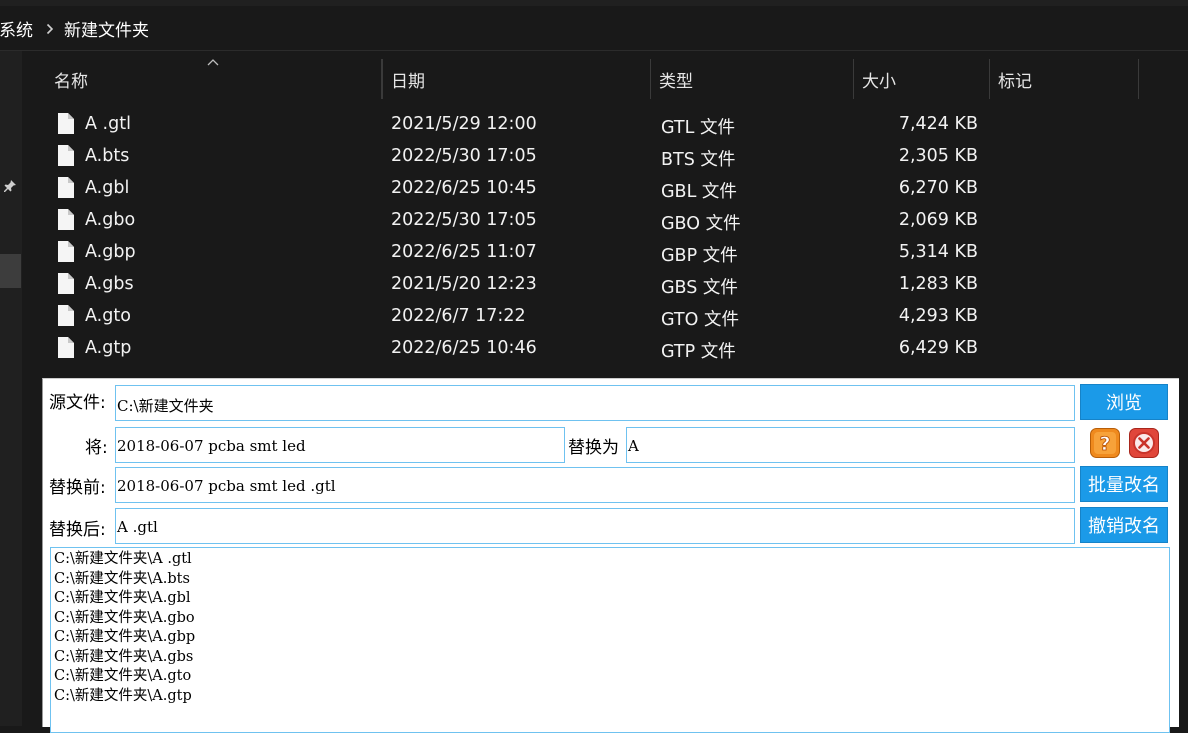  I want to click on file-date: 2022/6/7 17:22, so click(458, 316).